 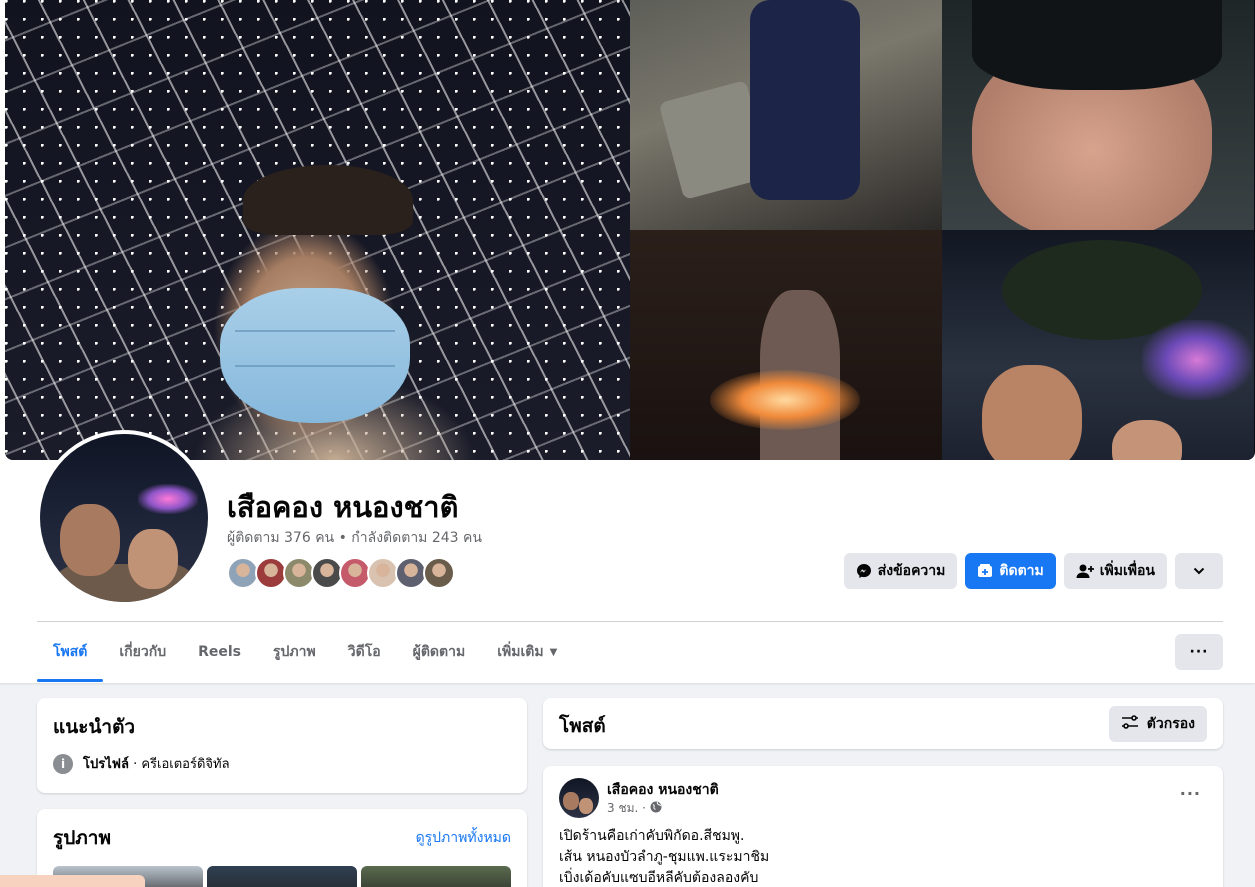 I want to click on tab-label: Reels, so click(x=219, y=652).